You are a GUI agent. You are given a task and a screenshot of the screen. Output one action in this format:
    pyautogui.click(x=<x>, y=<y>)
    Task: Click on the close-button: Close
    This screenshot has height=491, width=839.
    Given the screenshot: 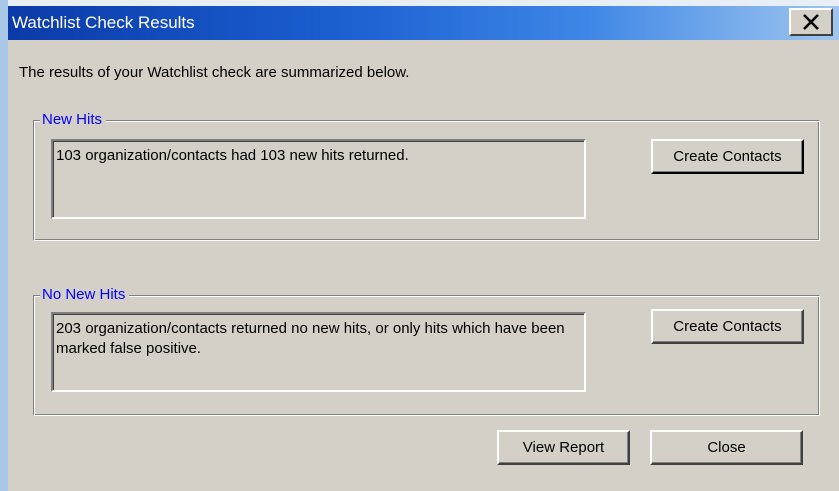 What is the action you would take?
    pyautogui.click(x=726, y=447)
    